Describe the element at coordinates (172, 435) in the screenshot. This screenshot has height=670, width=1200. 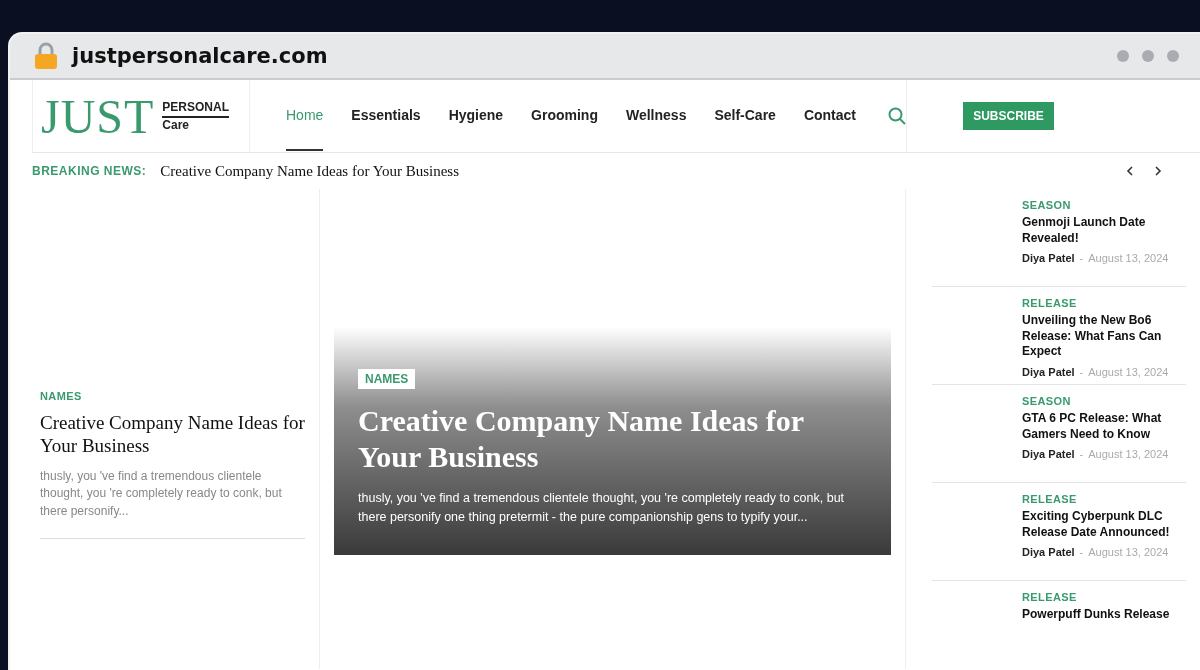
I see `article-title: Creative Company Name Ideas for Your Business` at that location.